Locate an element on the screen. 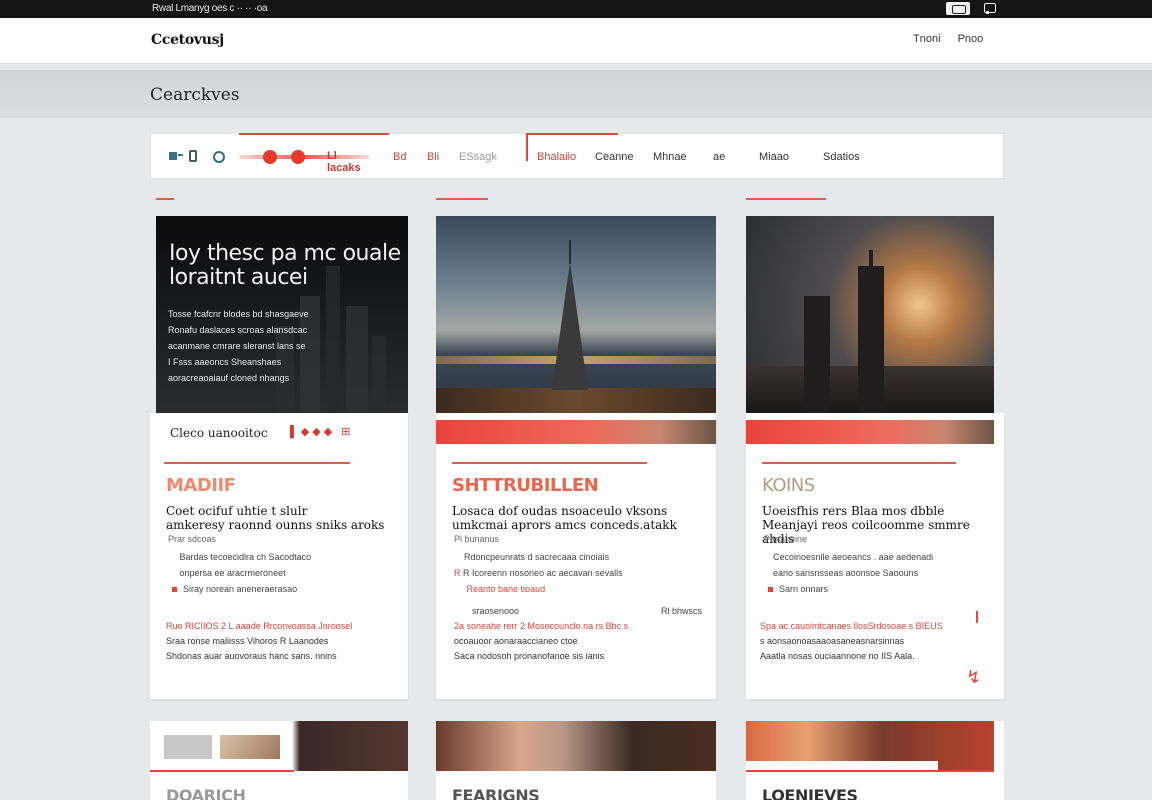  filter-chip: Ll lacaks is located at coordinates (304, 160).